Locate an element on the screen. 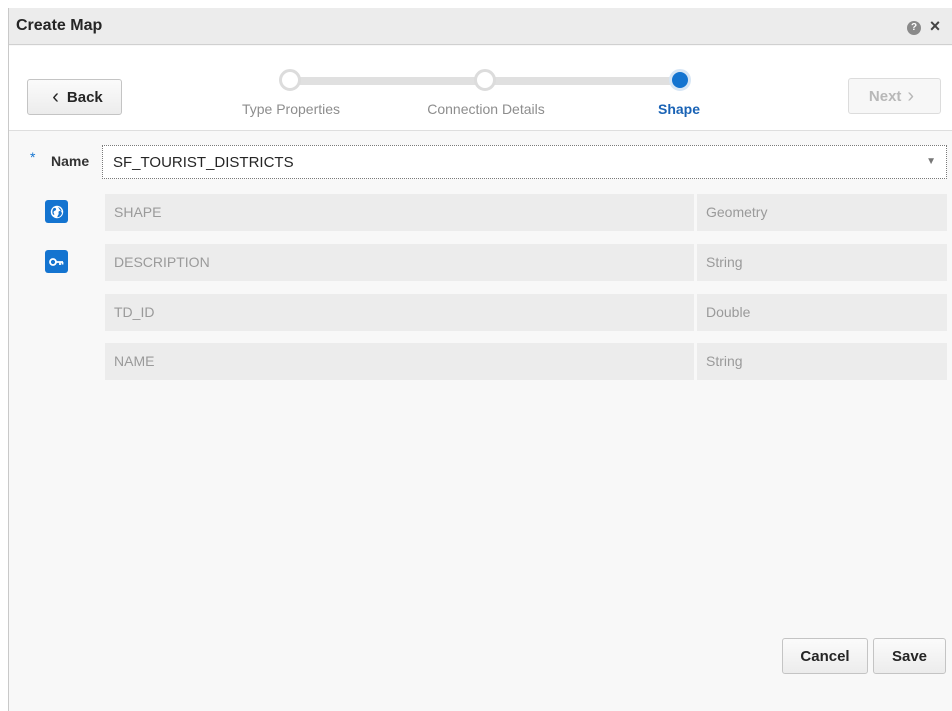 The width and height of the screenshot is (952, 711). field-name: DESCRIPTION is located at coordinates (399, 262).